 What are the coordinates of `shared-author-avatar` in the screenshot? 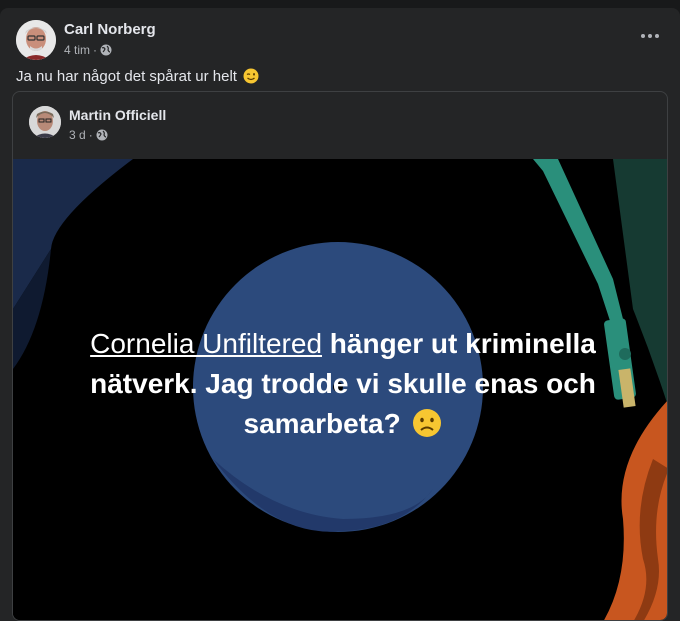 It's located at (45, 122).